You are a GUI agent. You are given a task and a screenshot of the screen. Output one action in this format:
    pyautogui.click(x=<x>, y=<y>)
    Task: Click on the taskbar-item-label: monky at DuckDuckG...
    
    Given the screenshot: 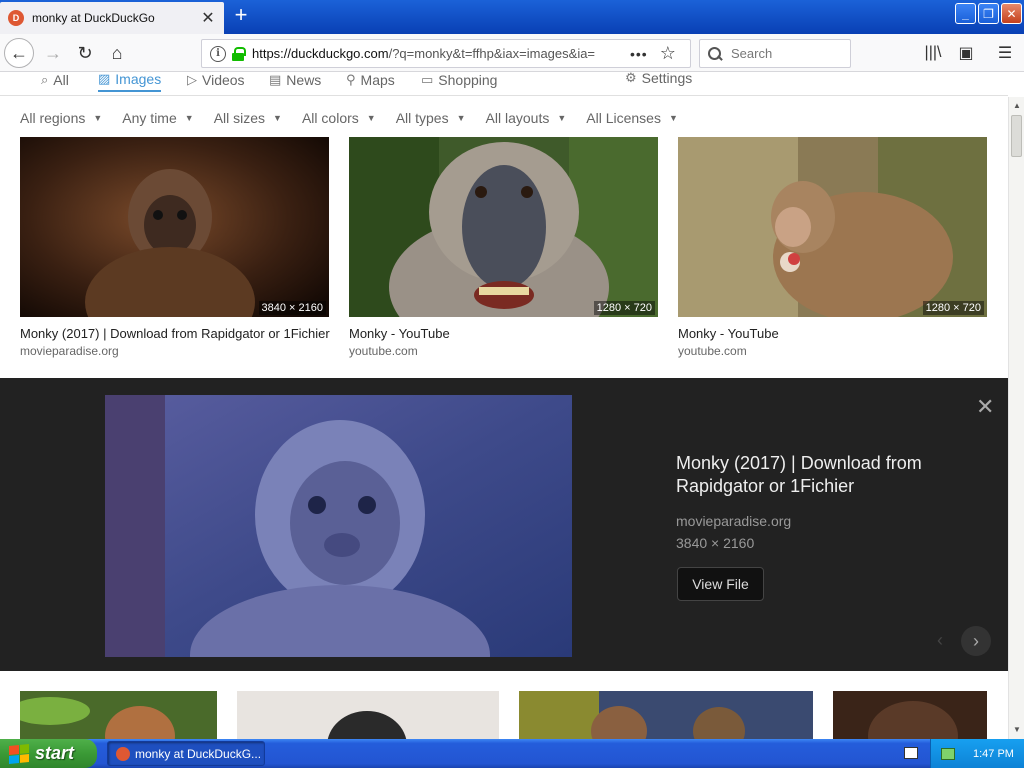 What is the action you would take?
    pyautogui.click(x=198, y=753)
    